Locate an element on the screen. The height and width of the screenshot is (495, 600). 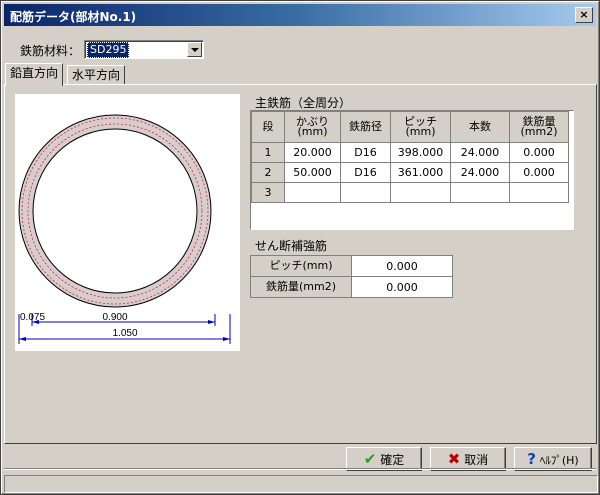
col-diameter: 鉄筋径 is located at coordinates (365, 127).